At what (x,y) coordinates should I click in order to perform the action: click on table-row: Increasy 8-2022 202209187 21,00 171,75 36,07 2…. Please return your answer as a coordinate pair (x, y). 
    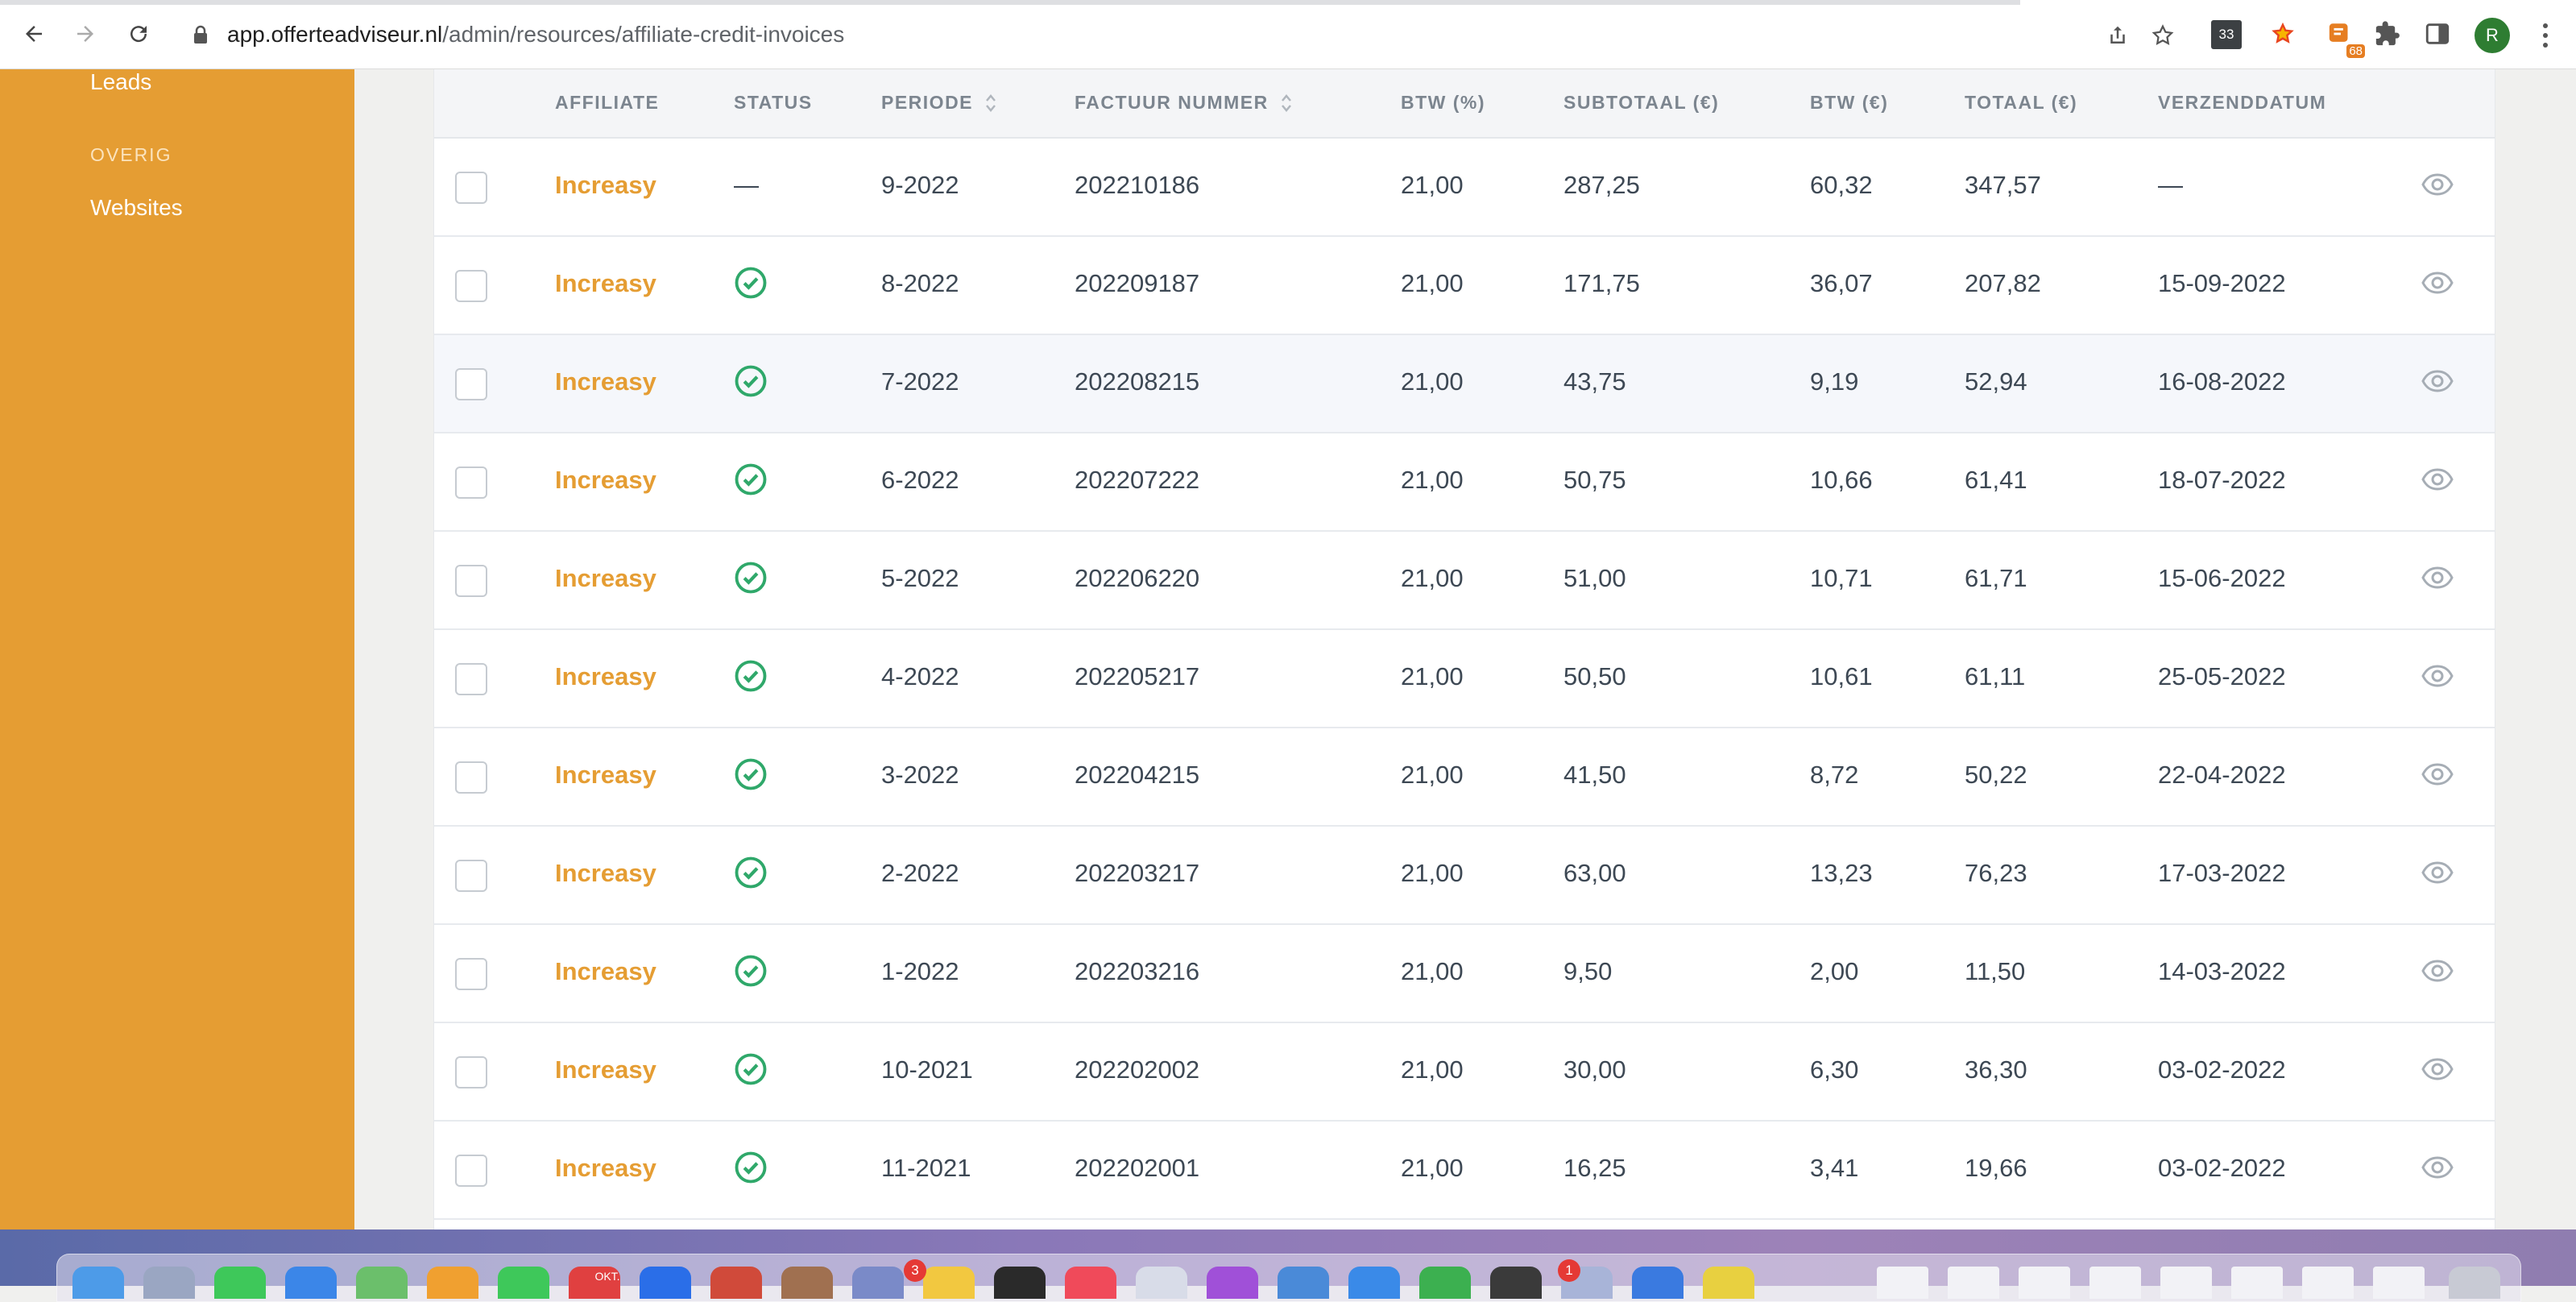
    Looking at the image, I should click on (1464, 286).